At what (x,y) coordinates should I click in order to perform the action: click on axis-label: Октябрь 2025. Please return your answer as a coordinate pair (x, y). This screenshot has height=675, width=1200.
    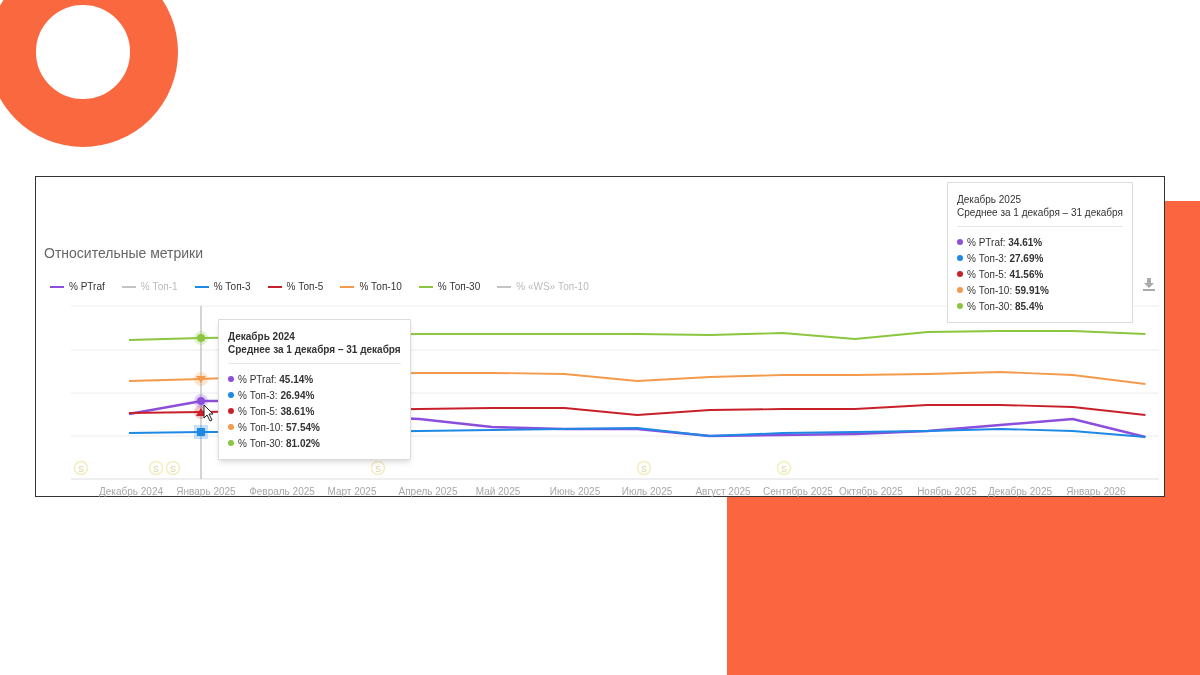
    Looking at the image, I should click on (871, 491).